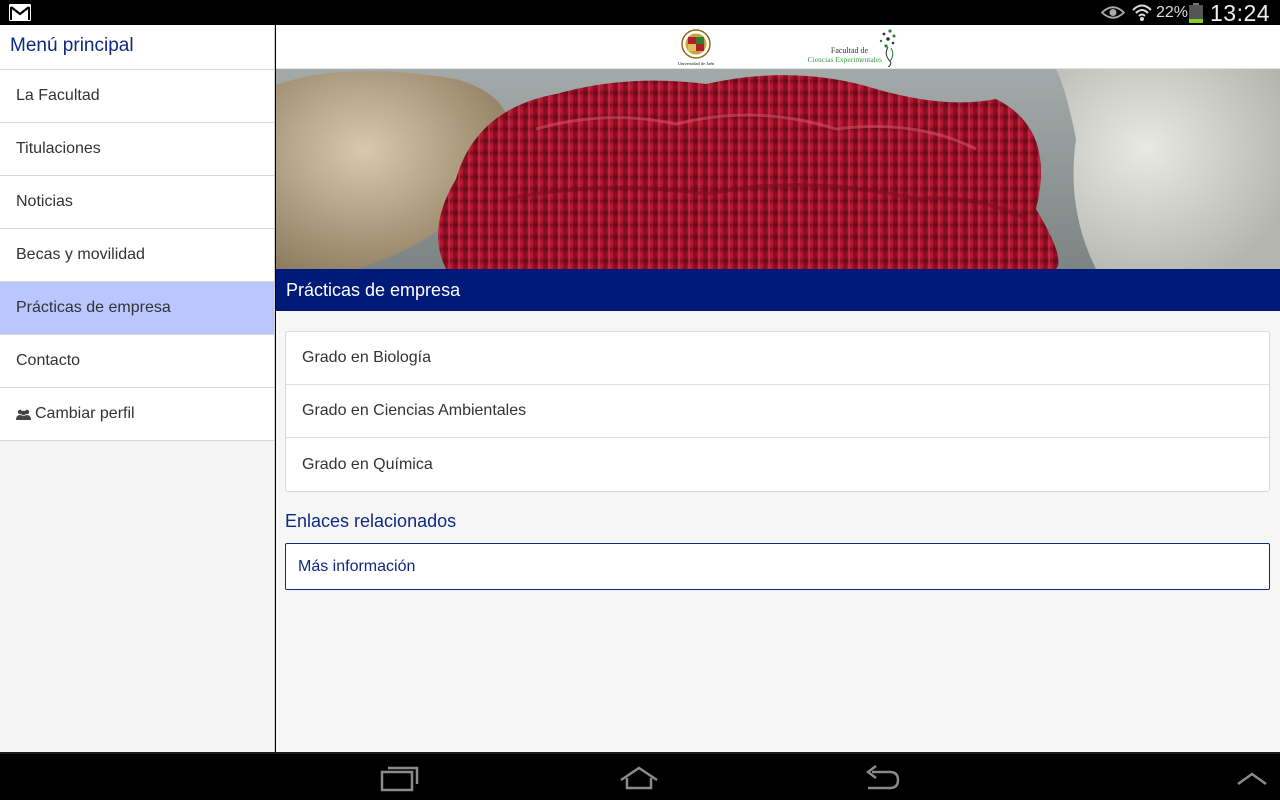  What do you see at coordinates (72, 45) in the screenshot?
I see `sidebar-title: Menú principal` at bounding box center [72, 45].